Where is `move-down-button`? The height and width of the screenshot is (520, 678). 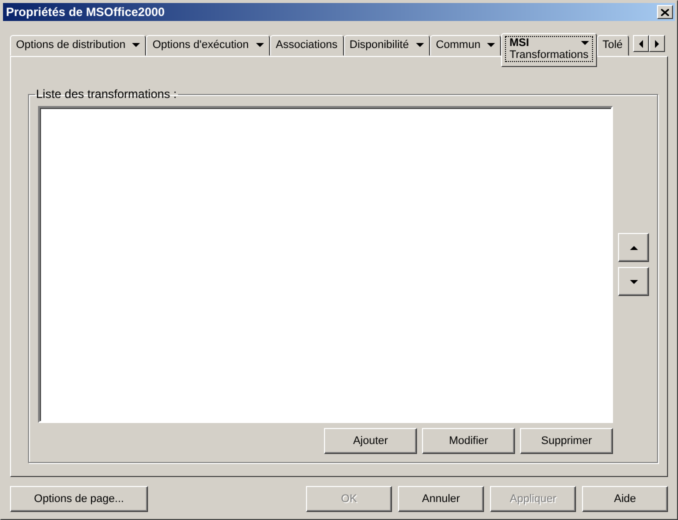
move-down-button is located at coordinates (633, 281).